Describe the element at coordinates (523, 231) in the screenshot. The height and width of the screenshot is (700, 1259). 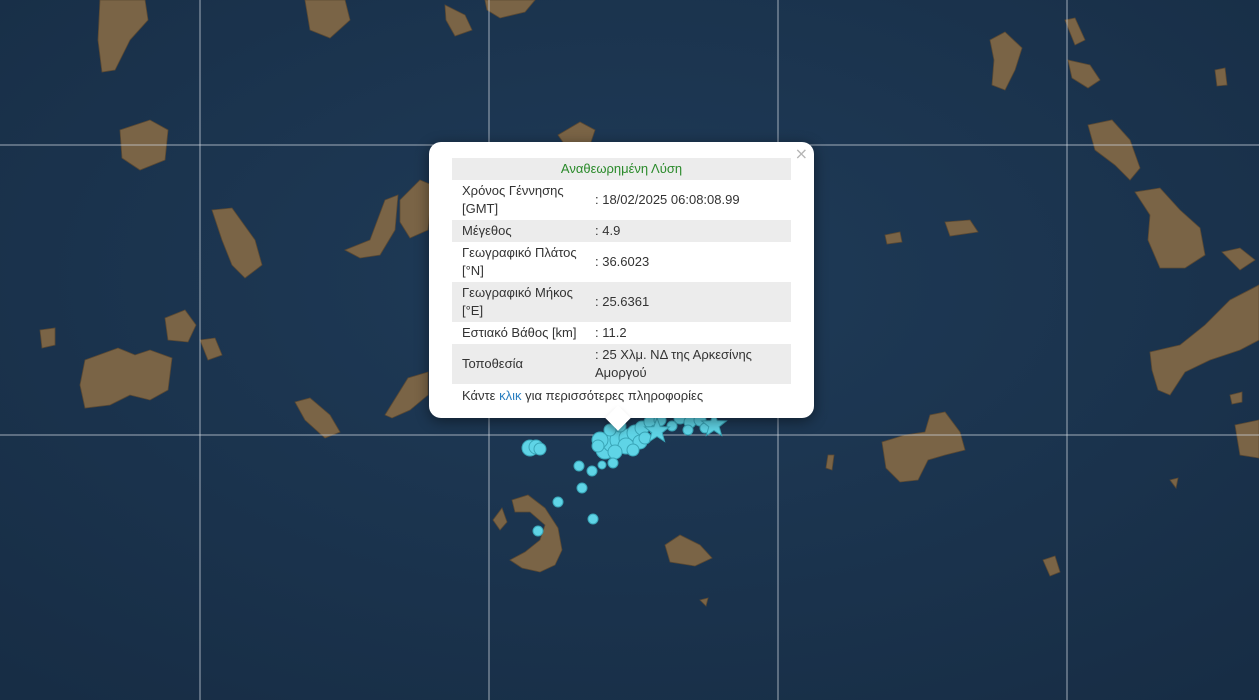
I see `label-magnitude: Μέγεθος` at that location.